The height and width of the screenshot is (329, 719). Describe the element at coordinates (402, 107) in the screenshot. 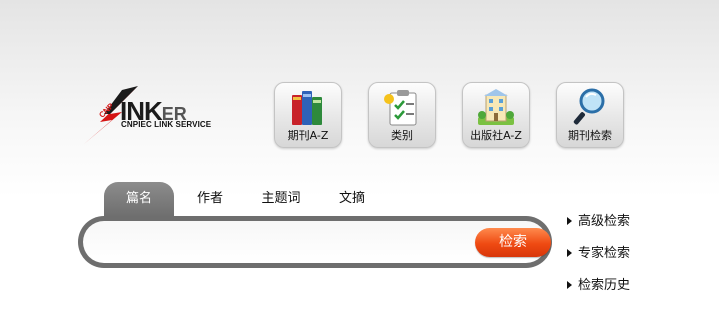

I see `clipboard-icon` at that location.